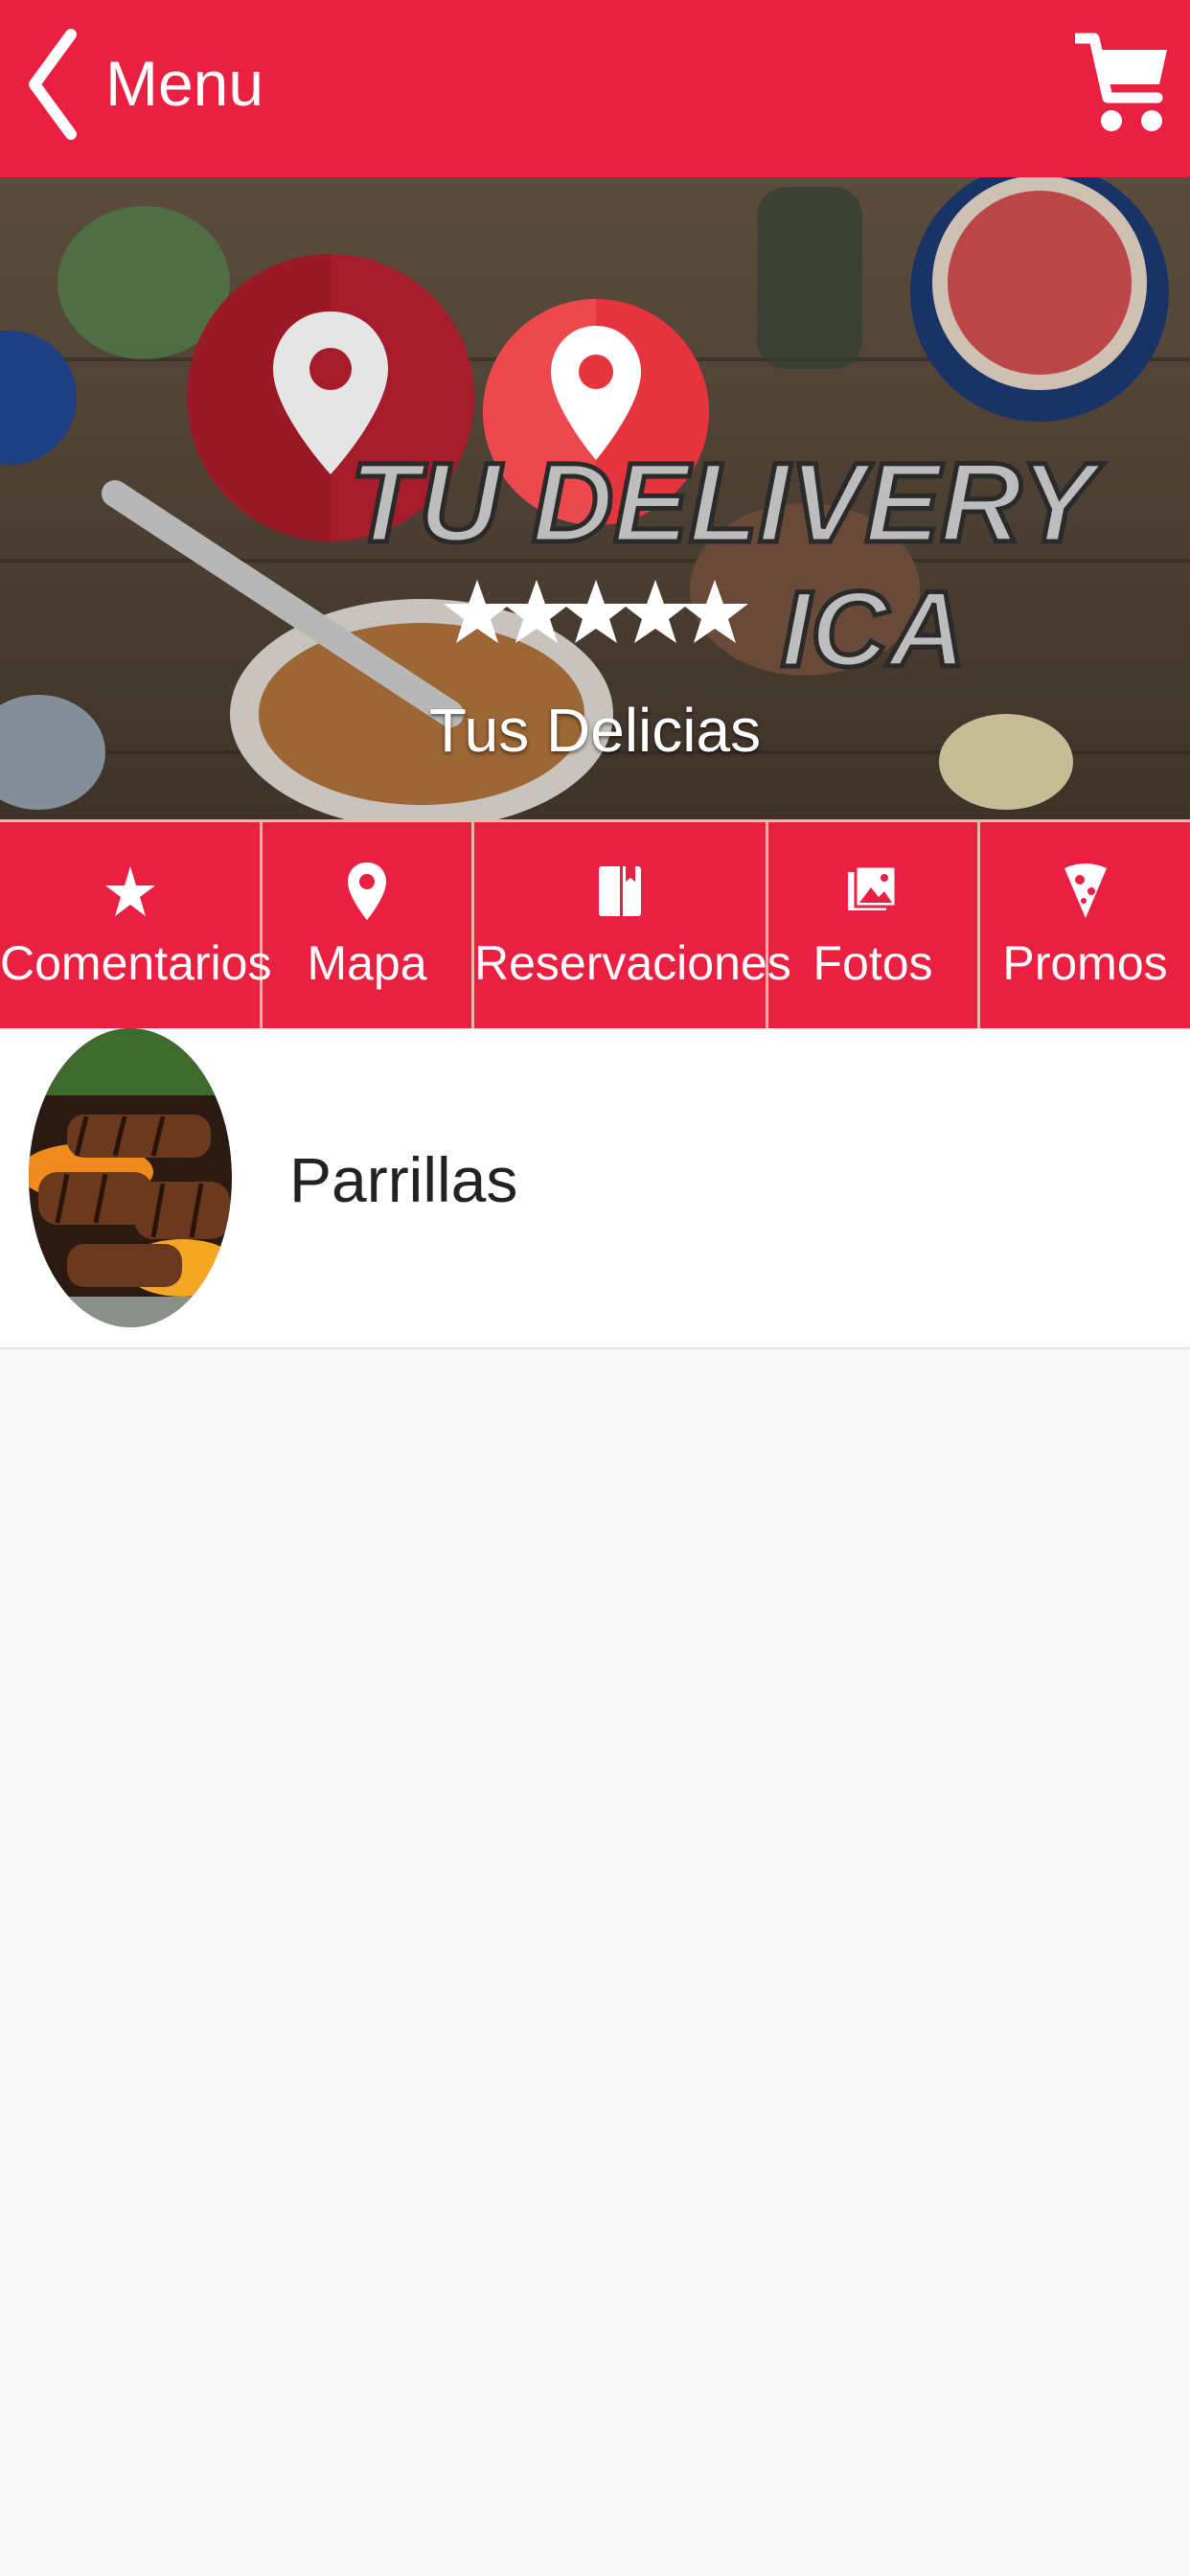 This screenshot has width=1190, height=2576. What do you see at coordinates (633, 963) in the screenshot?
I see `tab-label: Reservaciones` at bounding box center [633, 963].